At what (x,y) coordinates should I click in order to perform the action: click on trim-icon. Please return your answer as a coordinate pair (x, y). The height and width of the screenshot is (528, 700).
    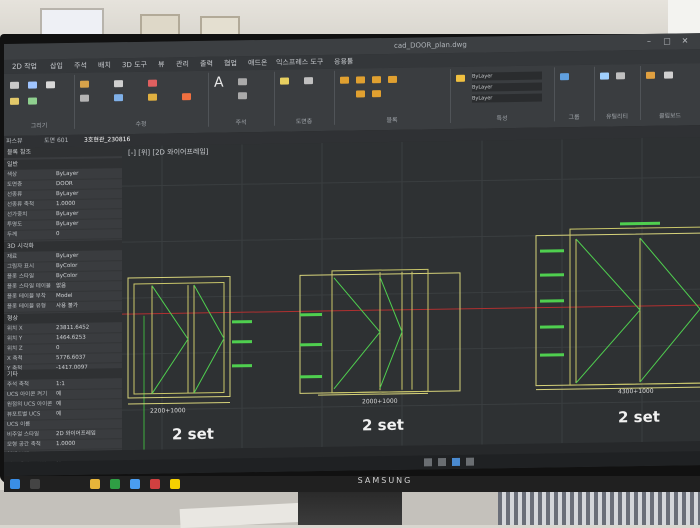
    Looking at the image, I should click on (152, 83).